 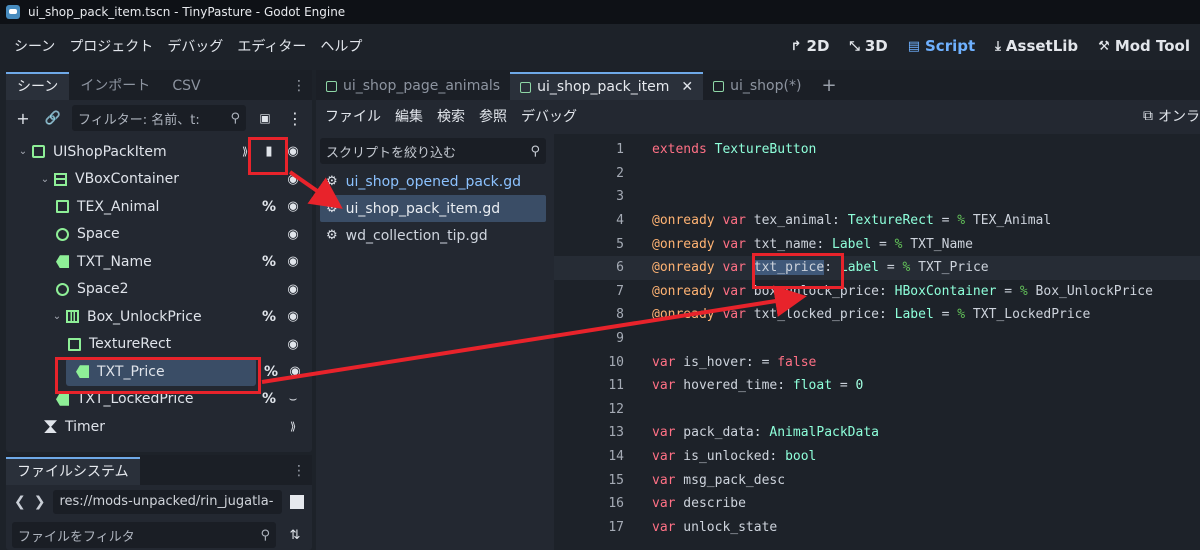 I want to click on tab-csv: CSV, so click(x=186, y=86).